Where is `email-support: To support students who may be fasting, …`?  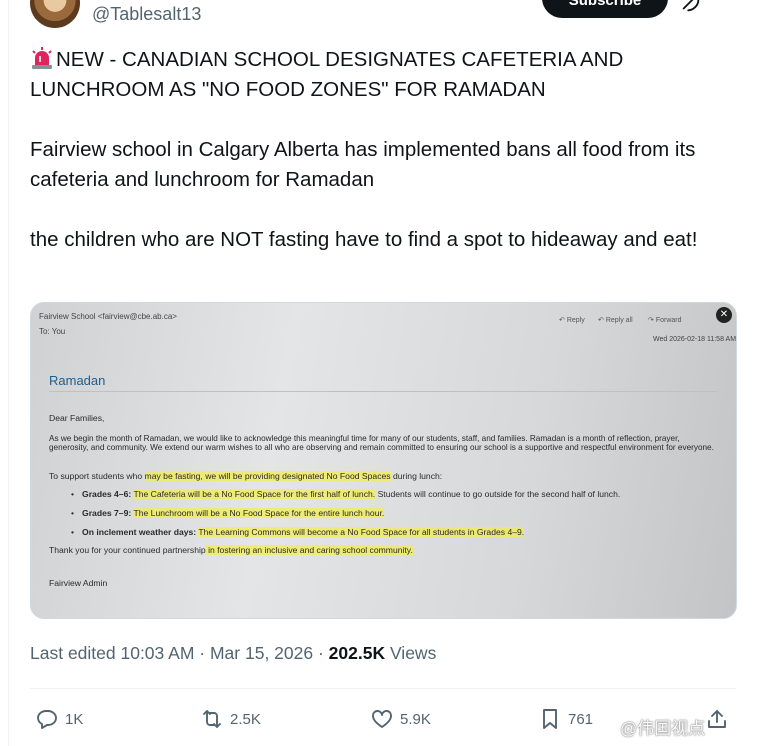 email-support: To support students who may be fasting, … is located at coordinates (246, 476).